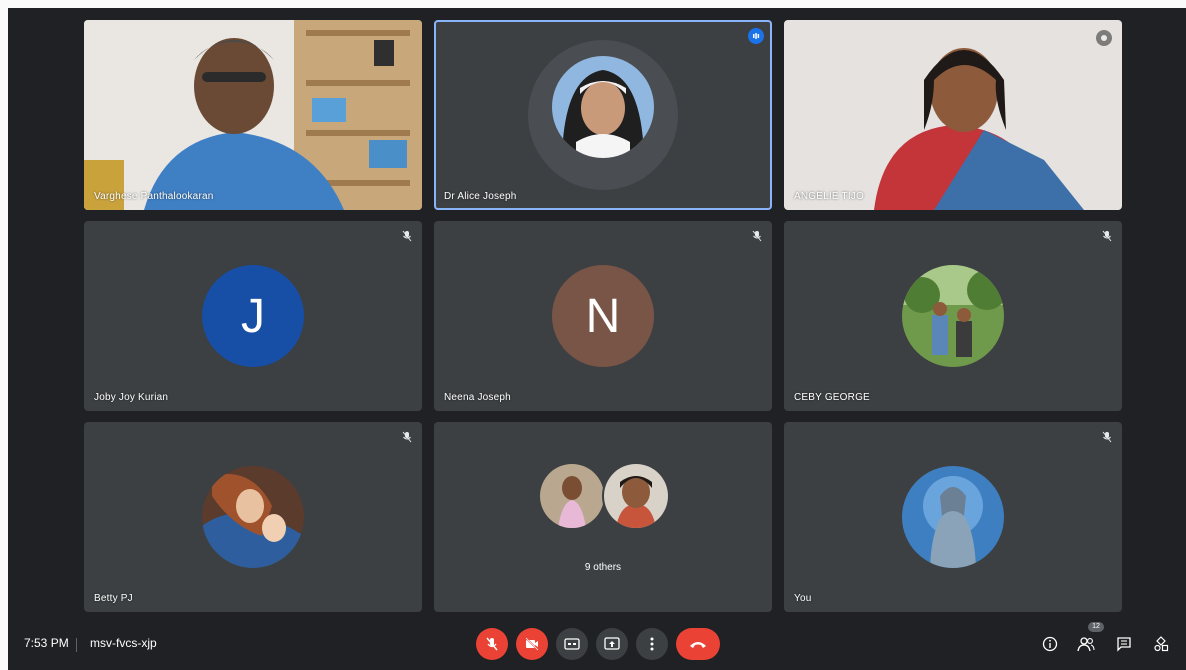 This screenshot has height=670, width=1186. I want to click on participants-button, so click(1086, 644).